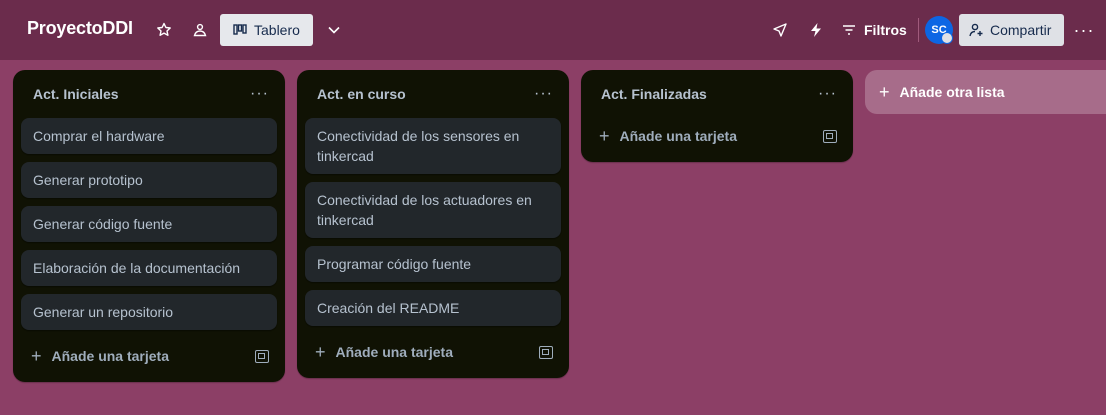 This screenshot has width=1106, height=415. What do you see at coordinates (433, 264) in the screenshot?
I see `card: Programar código fuente` at bounding box center [433, 264].